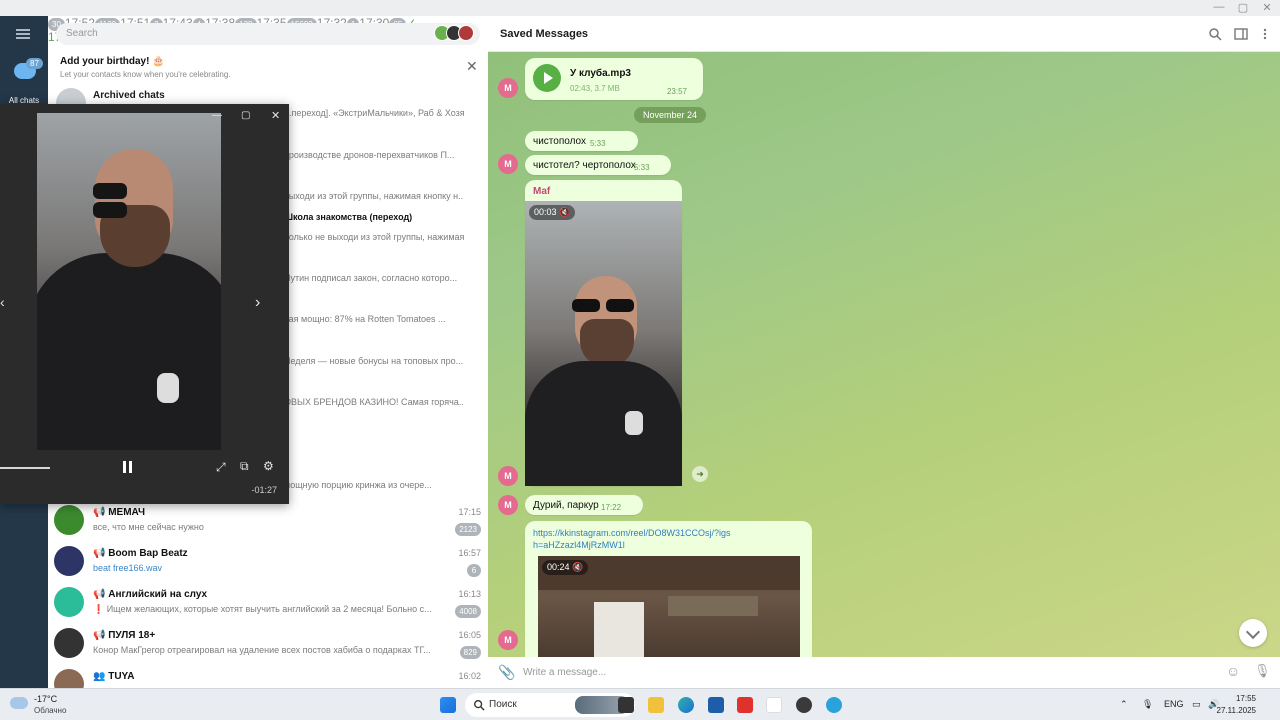 This screenshot has height=720, width=1280. I want to click on story-avatars, so click(454, 34).